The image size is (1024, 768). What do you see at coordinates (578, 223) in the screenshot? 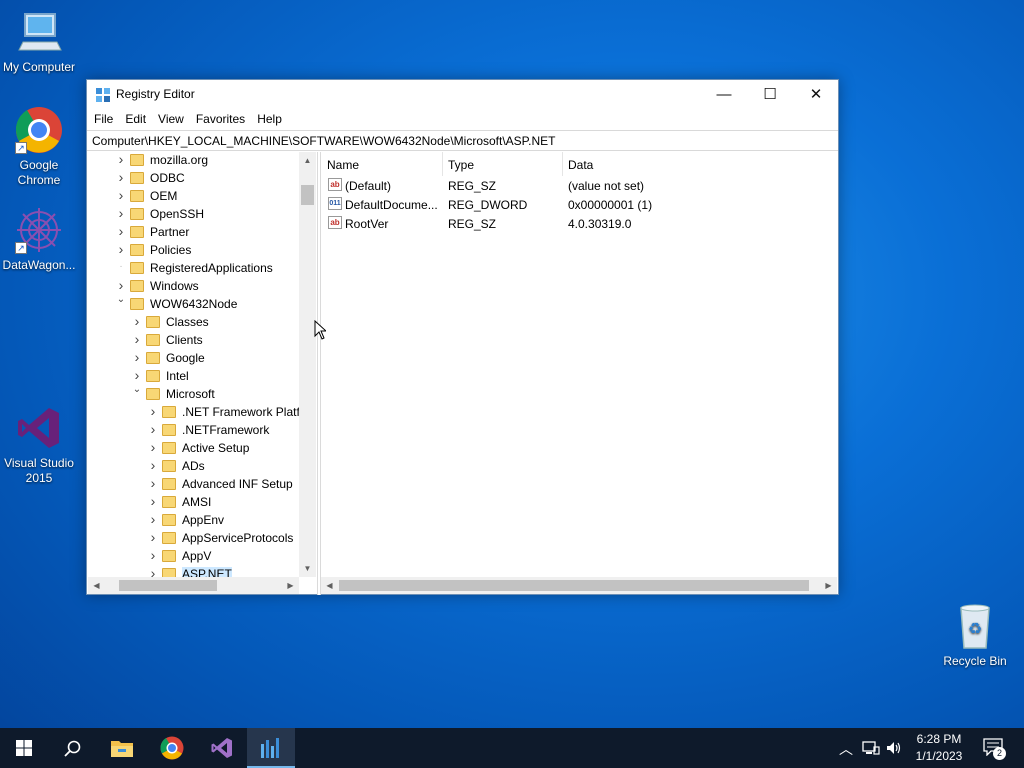
I see `value-row: ab RootVer REG_SZ 4.0.30319.0` at bounding box center [578, 223].